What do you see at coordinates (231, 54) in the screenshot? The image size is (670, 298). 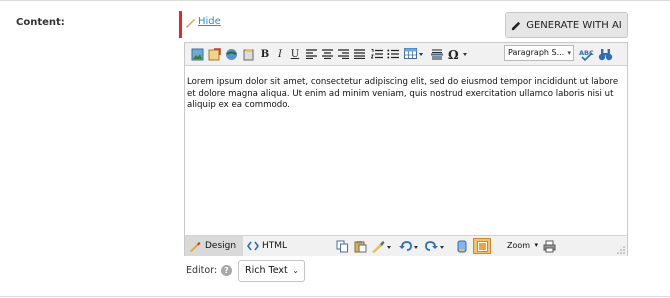 I see `hyperlink-manager-icon` at bounding box center [231, 54].